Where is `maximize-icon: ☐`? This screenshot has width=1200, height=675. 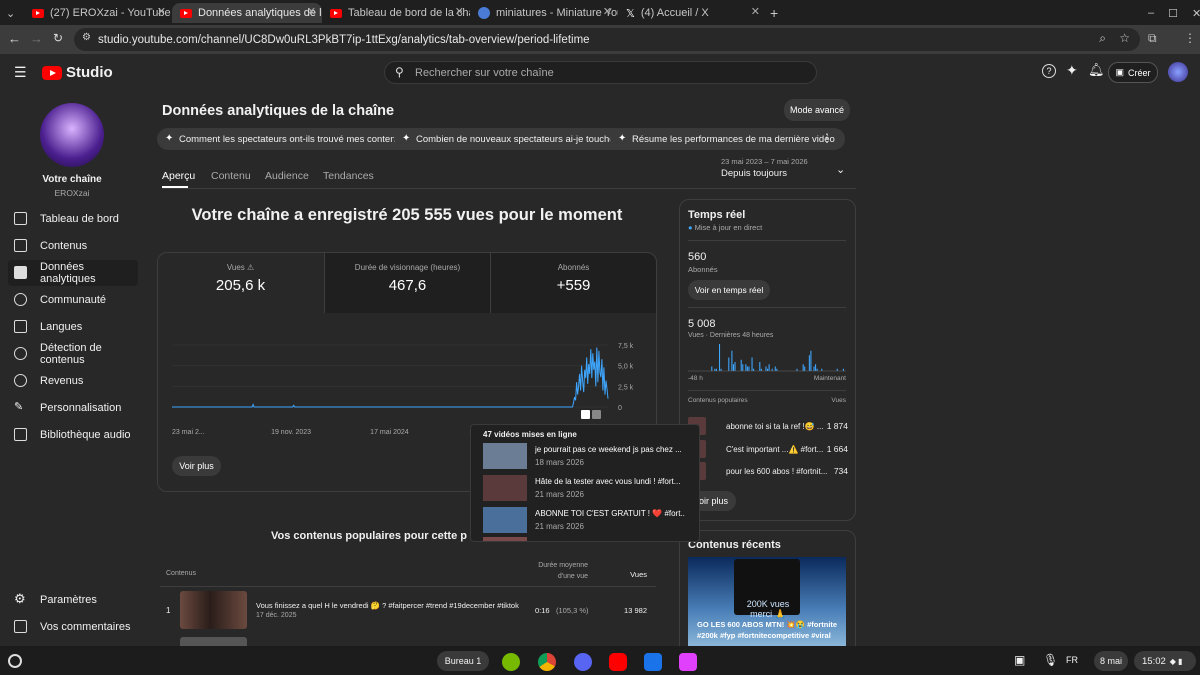 maximize-icon: ☐ is located at coordinates (1173, 13).